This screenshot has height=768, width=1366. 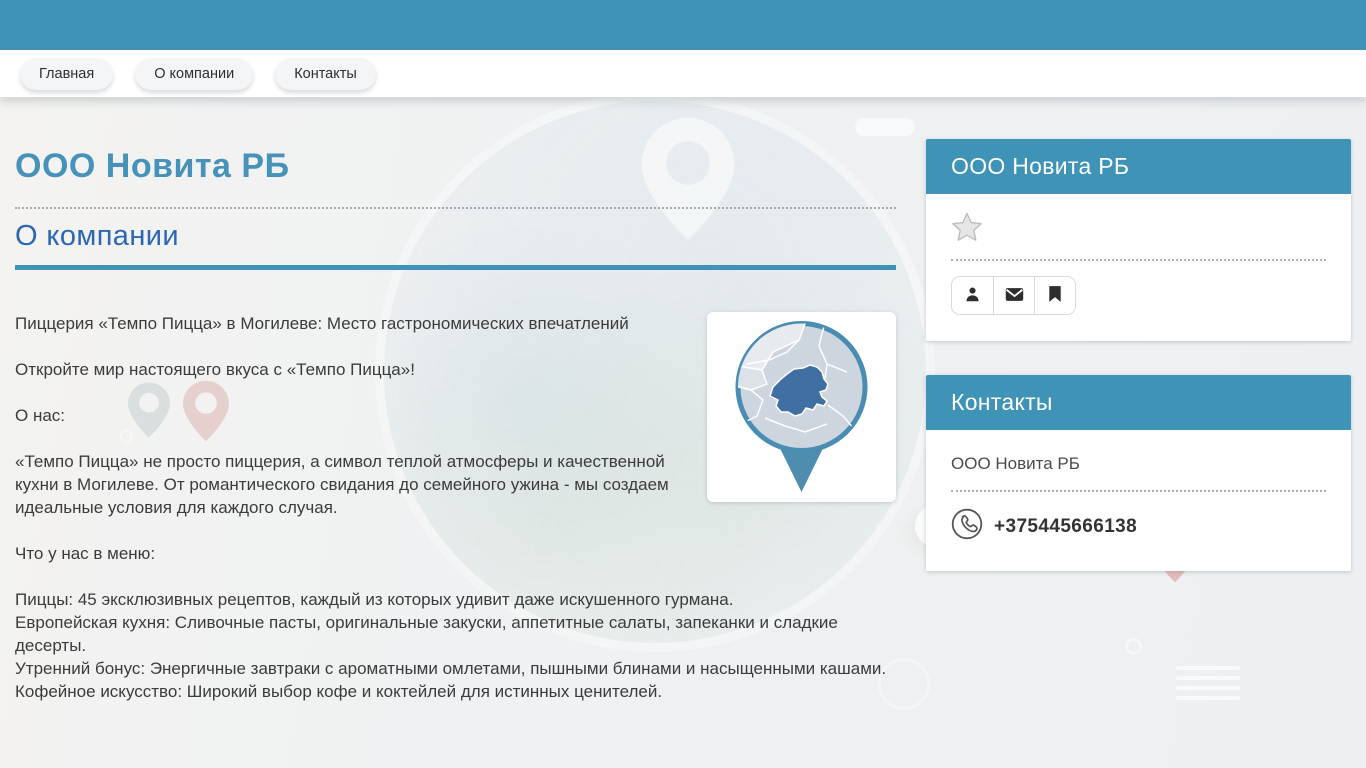 I want to click on contacts-card: Контакты ООО Новита РБ +375445666138, so click(x=1138, y=473).